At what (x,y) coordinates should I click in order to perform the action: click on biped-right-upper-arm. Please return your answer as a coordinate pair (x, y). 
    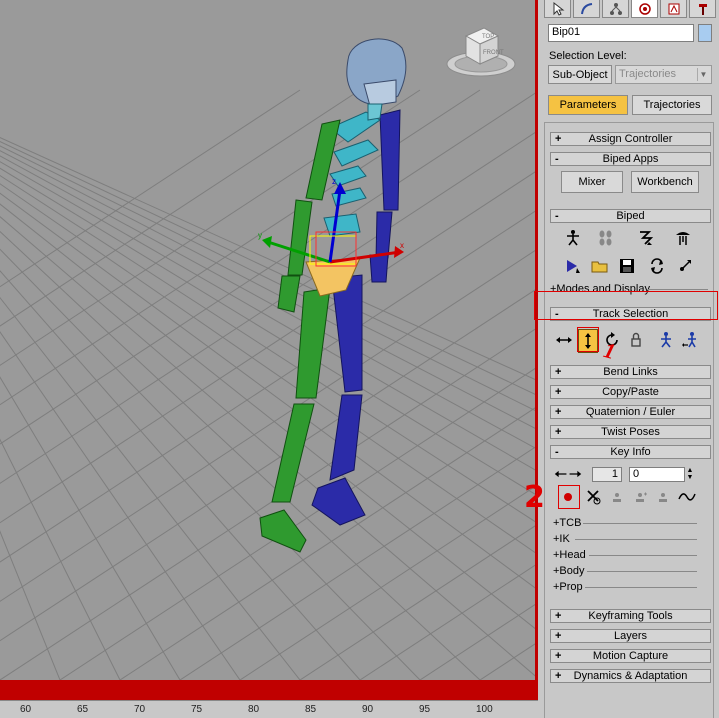
    Looking at the image, I should click on (390, 160).